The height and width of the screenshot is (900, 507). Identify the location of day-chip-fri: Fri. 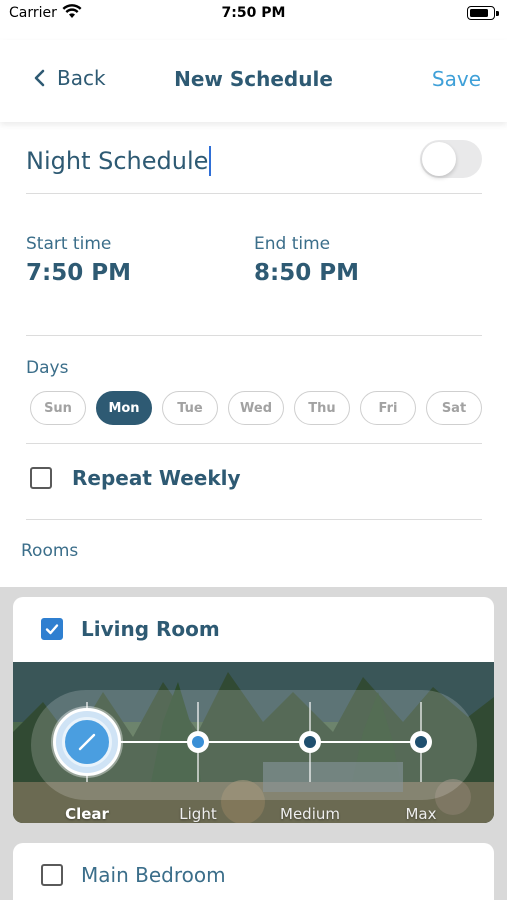
(388, 408).